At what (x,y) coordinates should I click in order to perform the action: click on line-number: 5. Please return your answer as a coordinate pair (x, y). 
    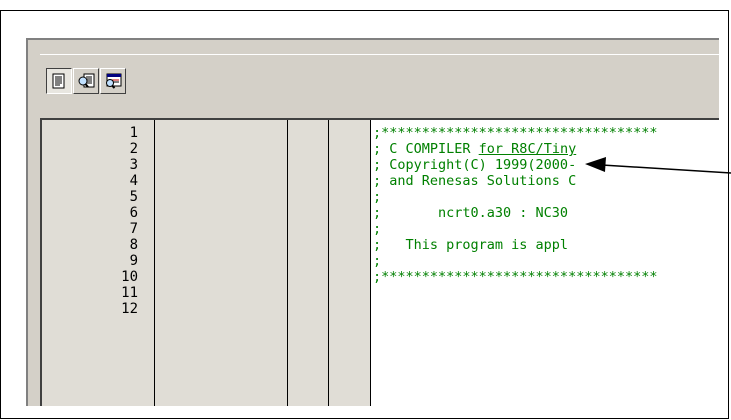
    Looking at the image, I should click on (133, 197).